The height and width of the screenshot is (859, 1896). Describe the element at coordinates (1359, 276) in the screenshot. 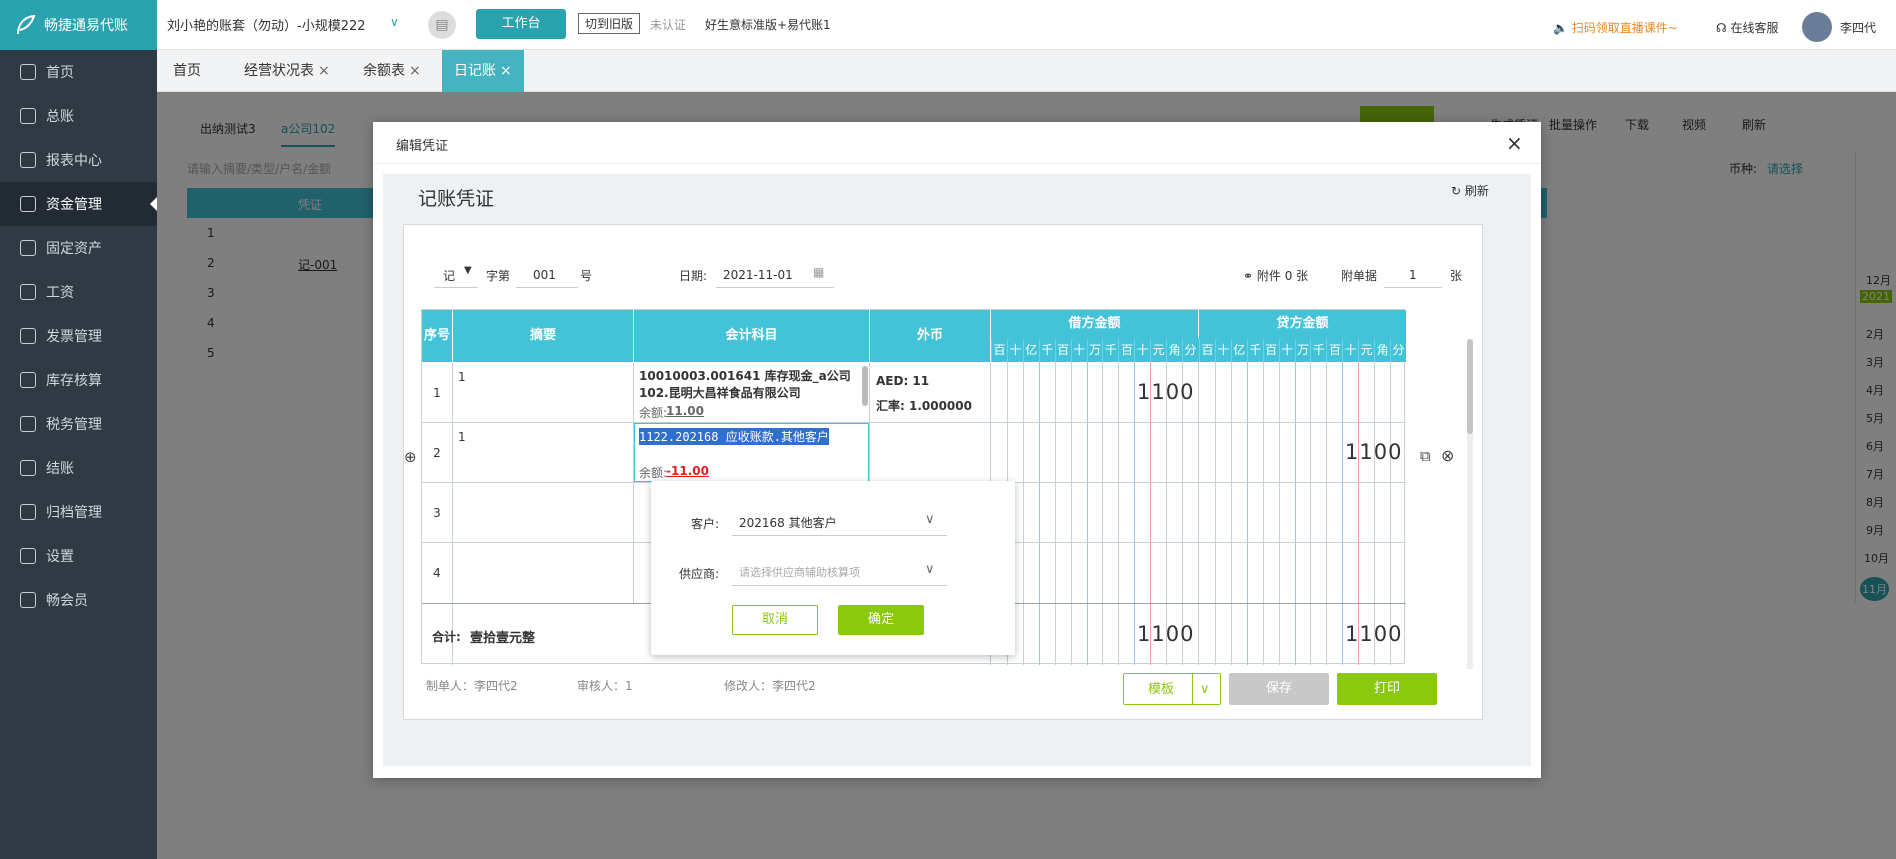

I see `doc-label: 附单据` at that location.